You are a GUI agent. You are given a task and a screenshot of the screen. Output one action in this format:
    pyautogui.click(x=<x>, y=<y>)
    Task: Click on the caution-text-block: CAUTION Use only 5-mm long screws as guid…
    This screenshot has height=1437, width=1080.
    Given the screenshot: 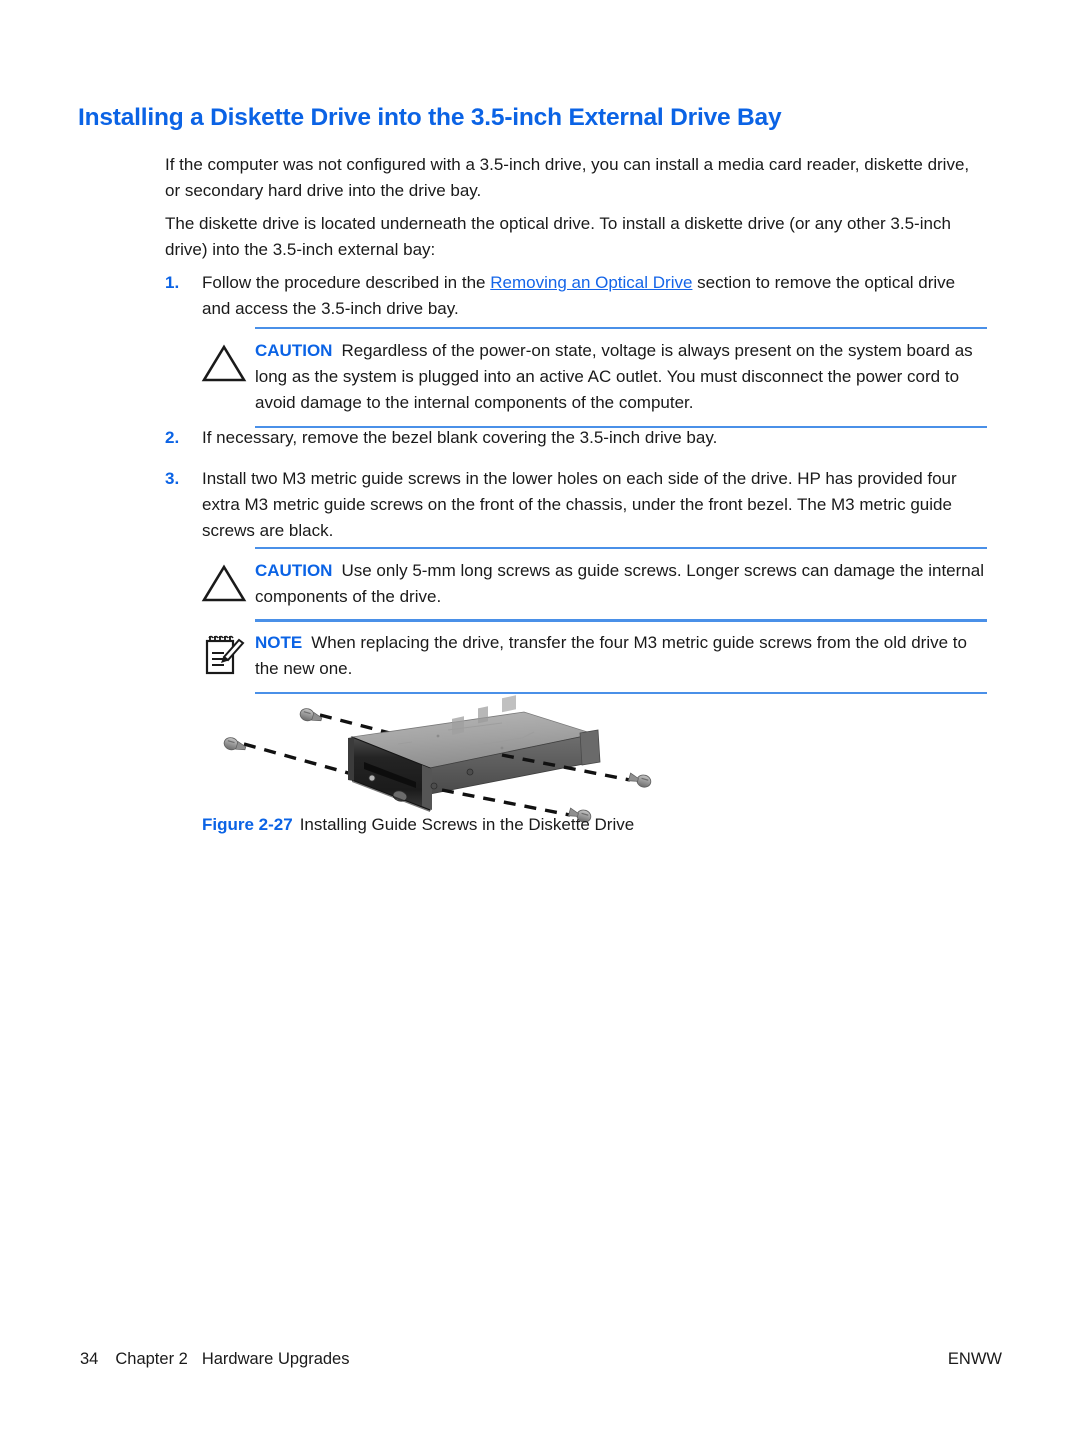 What is the action you would take?
    pyautogui.click(x=621, y=584)
    